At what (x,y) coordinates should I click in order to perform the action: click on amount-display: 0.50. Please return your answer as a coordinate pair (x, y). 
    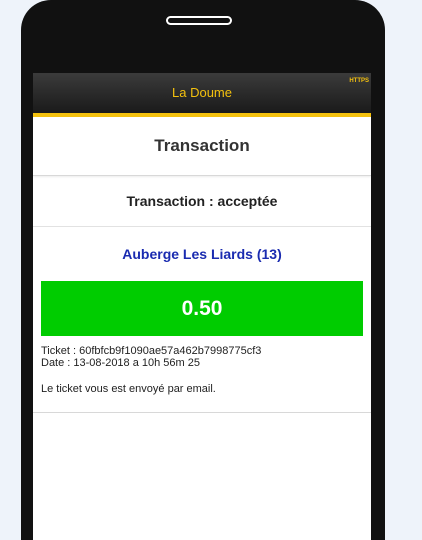
    Looking at the image, I should click on (202, 308).